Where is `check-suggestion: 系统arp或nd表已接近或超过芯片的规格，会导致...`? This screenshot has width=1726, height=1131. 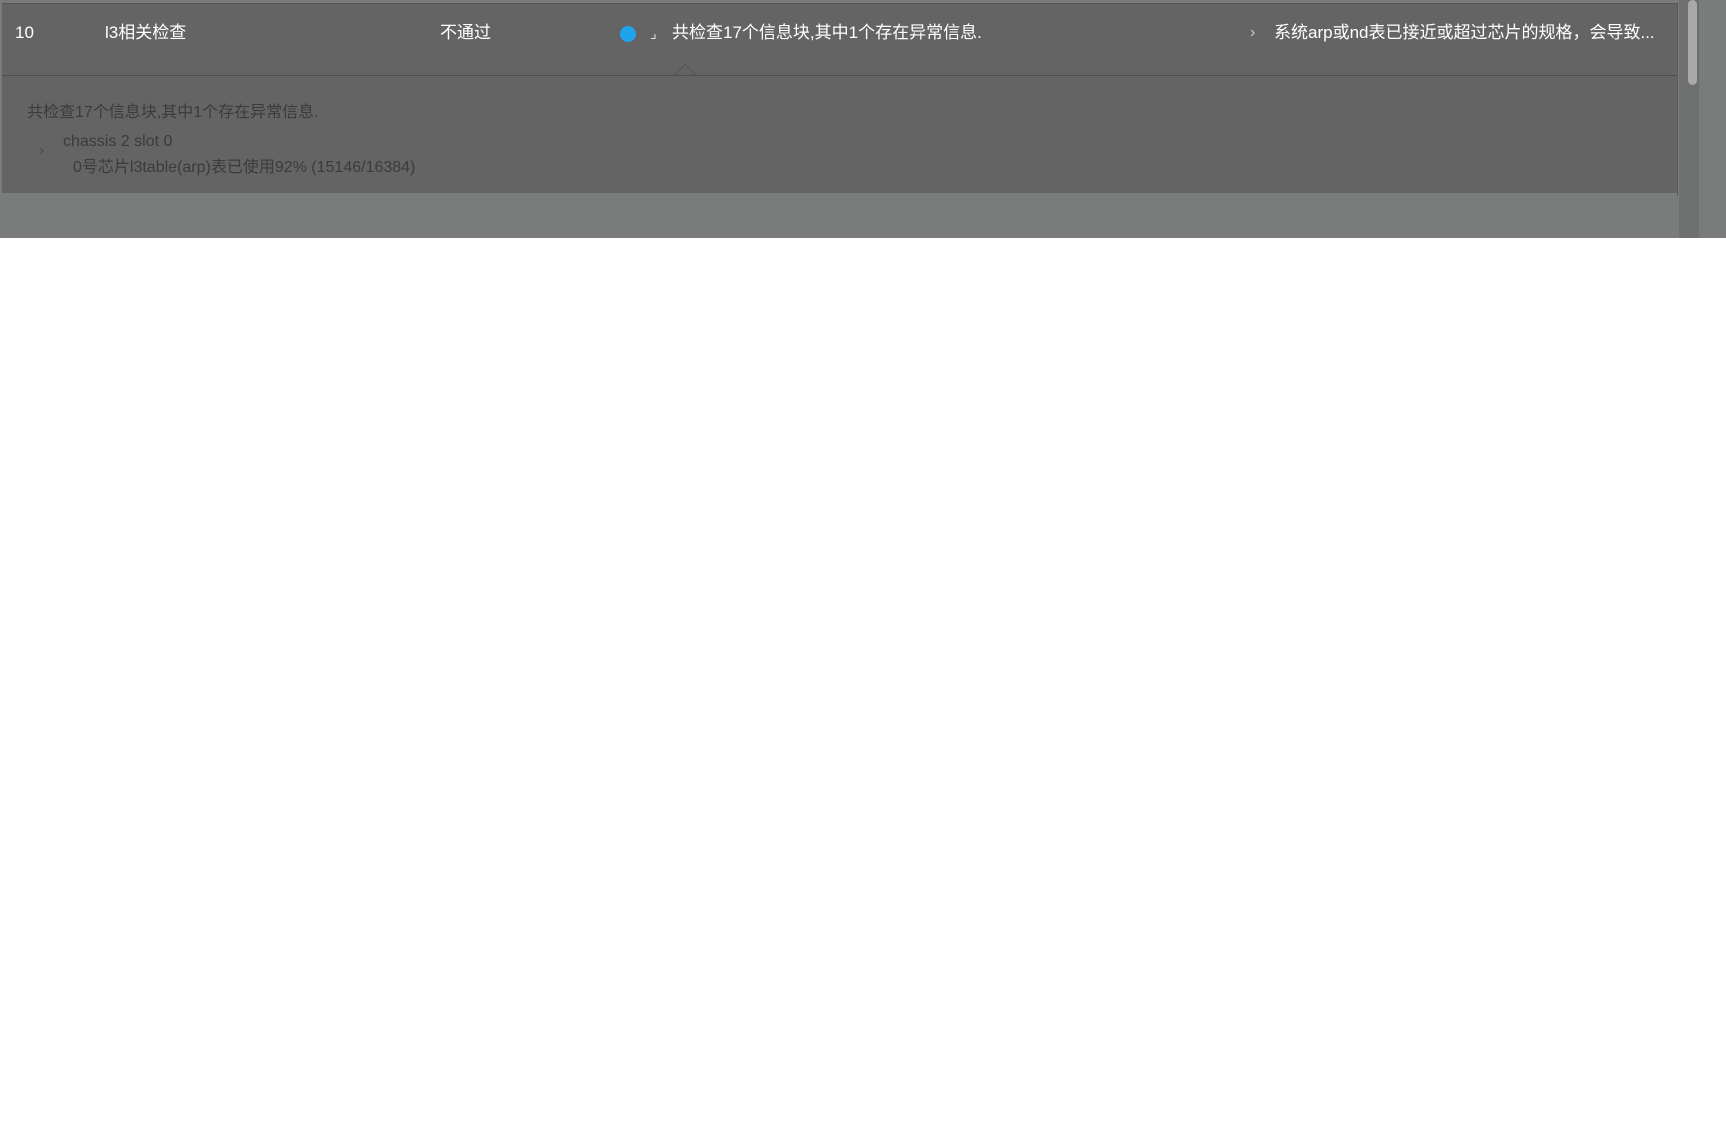
check-suggestion: 系统arp或nd表已接近或超过芯片的规格，会导致... is located at coordinates (1474, 39).